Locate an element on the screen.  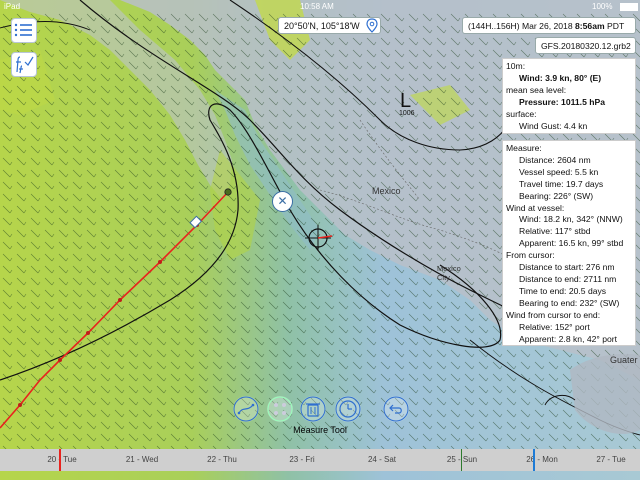
battery-icon is located at coordinates (629, 7).